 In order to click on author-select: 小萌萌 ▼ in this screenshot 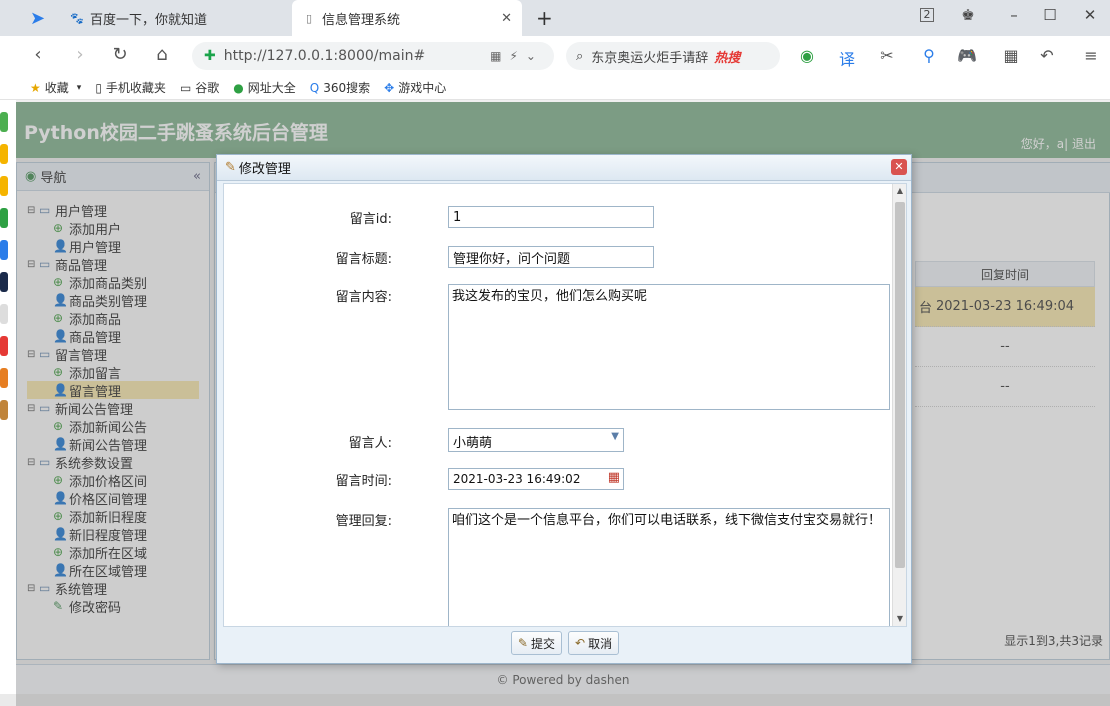, I will do `click(536, 440)`.